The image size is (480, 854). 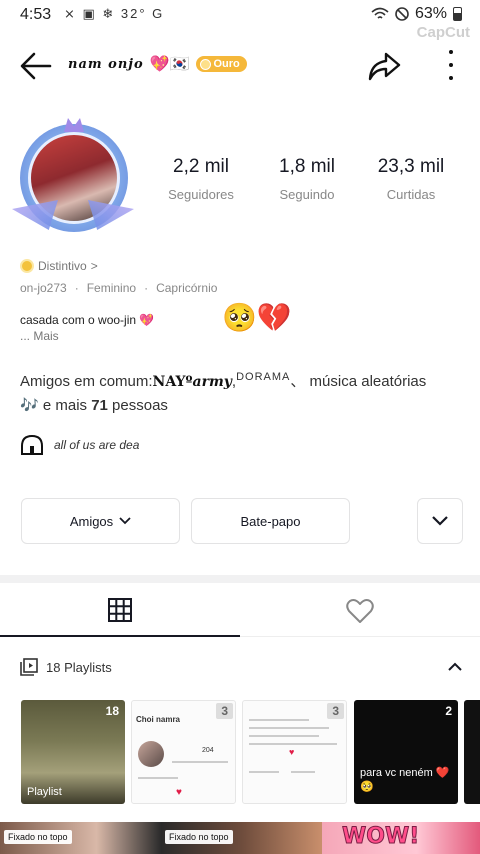 I want to click on ouro-badge: Ouro, so click(x=221, y=64).